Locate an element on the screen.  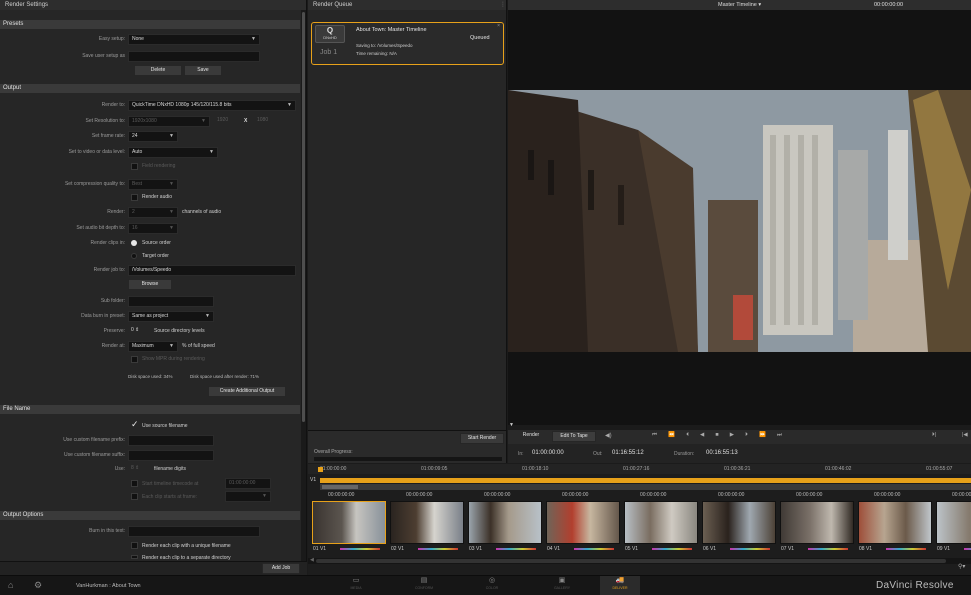
show-mpr-checkbox is located at coordinates (134, 359).